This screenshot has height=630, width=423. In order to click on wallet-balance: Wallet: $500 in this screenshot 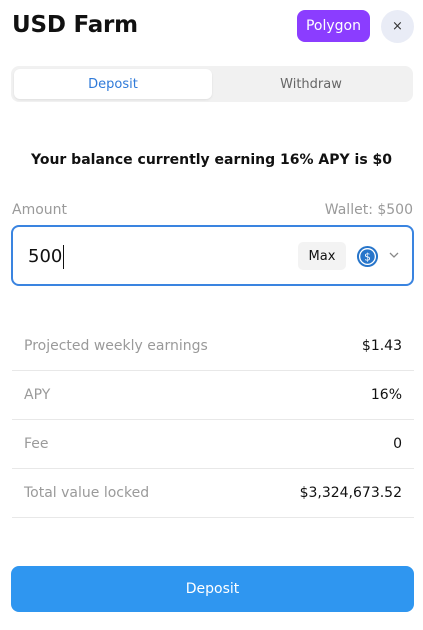, I will do `click(368, 210)`.